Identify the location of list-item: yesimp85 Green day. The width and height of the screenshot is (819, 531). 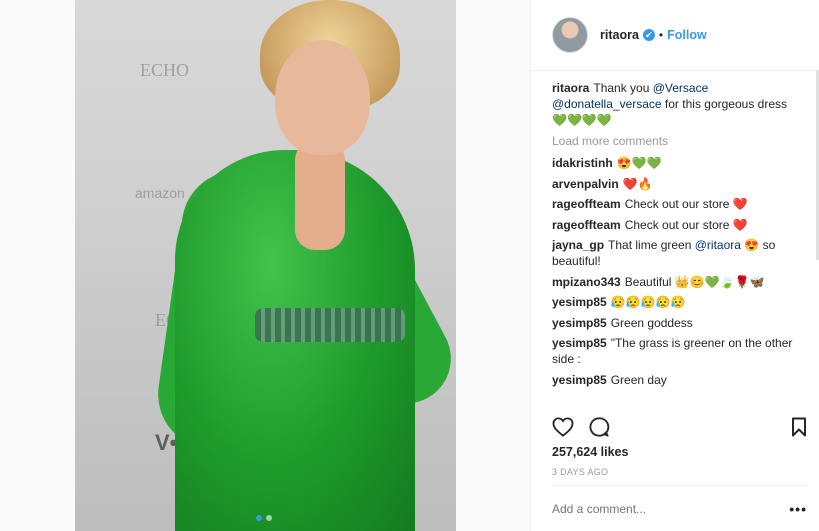
(679, 380).